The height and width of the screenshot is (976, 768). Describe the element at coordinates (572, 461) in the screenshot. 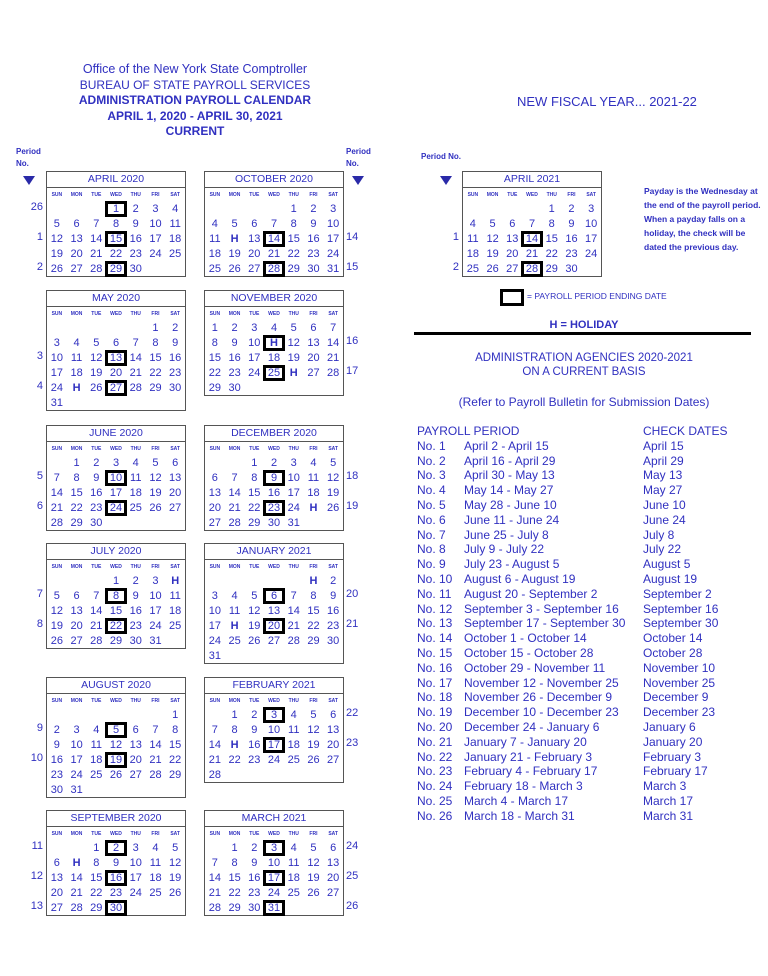

I see `table-row: No. 2 April 16 - April 29 April 29` at that location.